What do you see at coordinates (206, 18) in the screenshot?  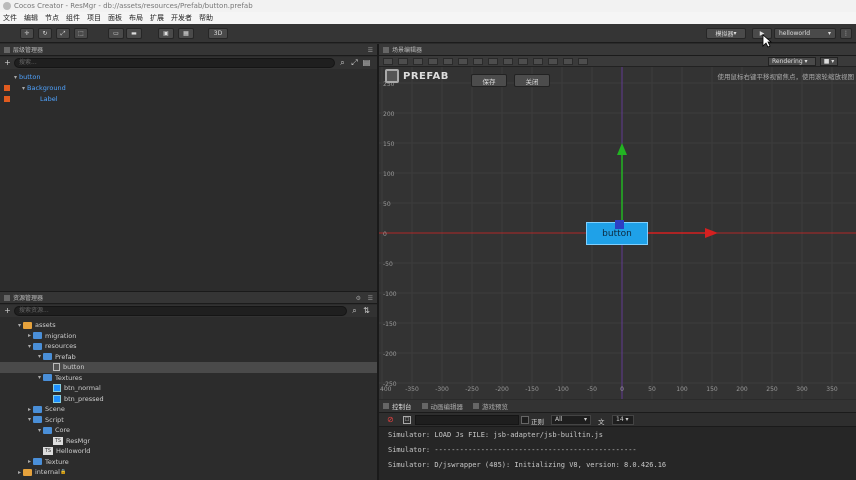 I see `menu-item: 帮助` at bounding box center [206, 18].